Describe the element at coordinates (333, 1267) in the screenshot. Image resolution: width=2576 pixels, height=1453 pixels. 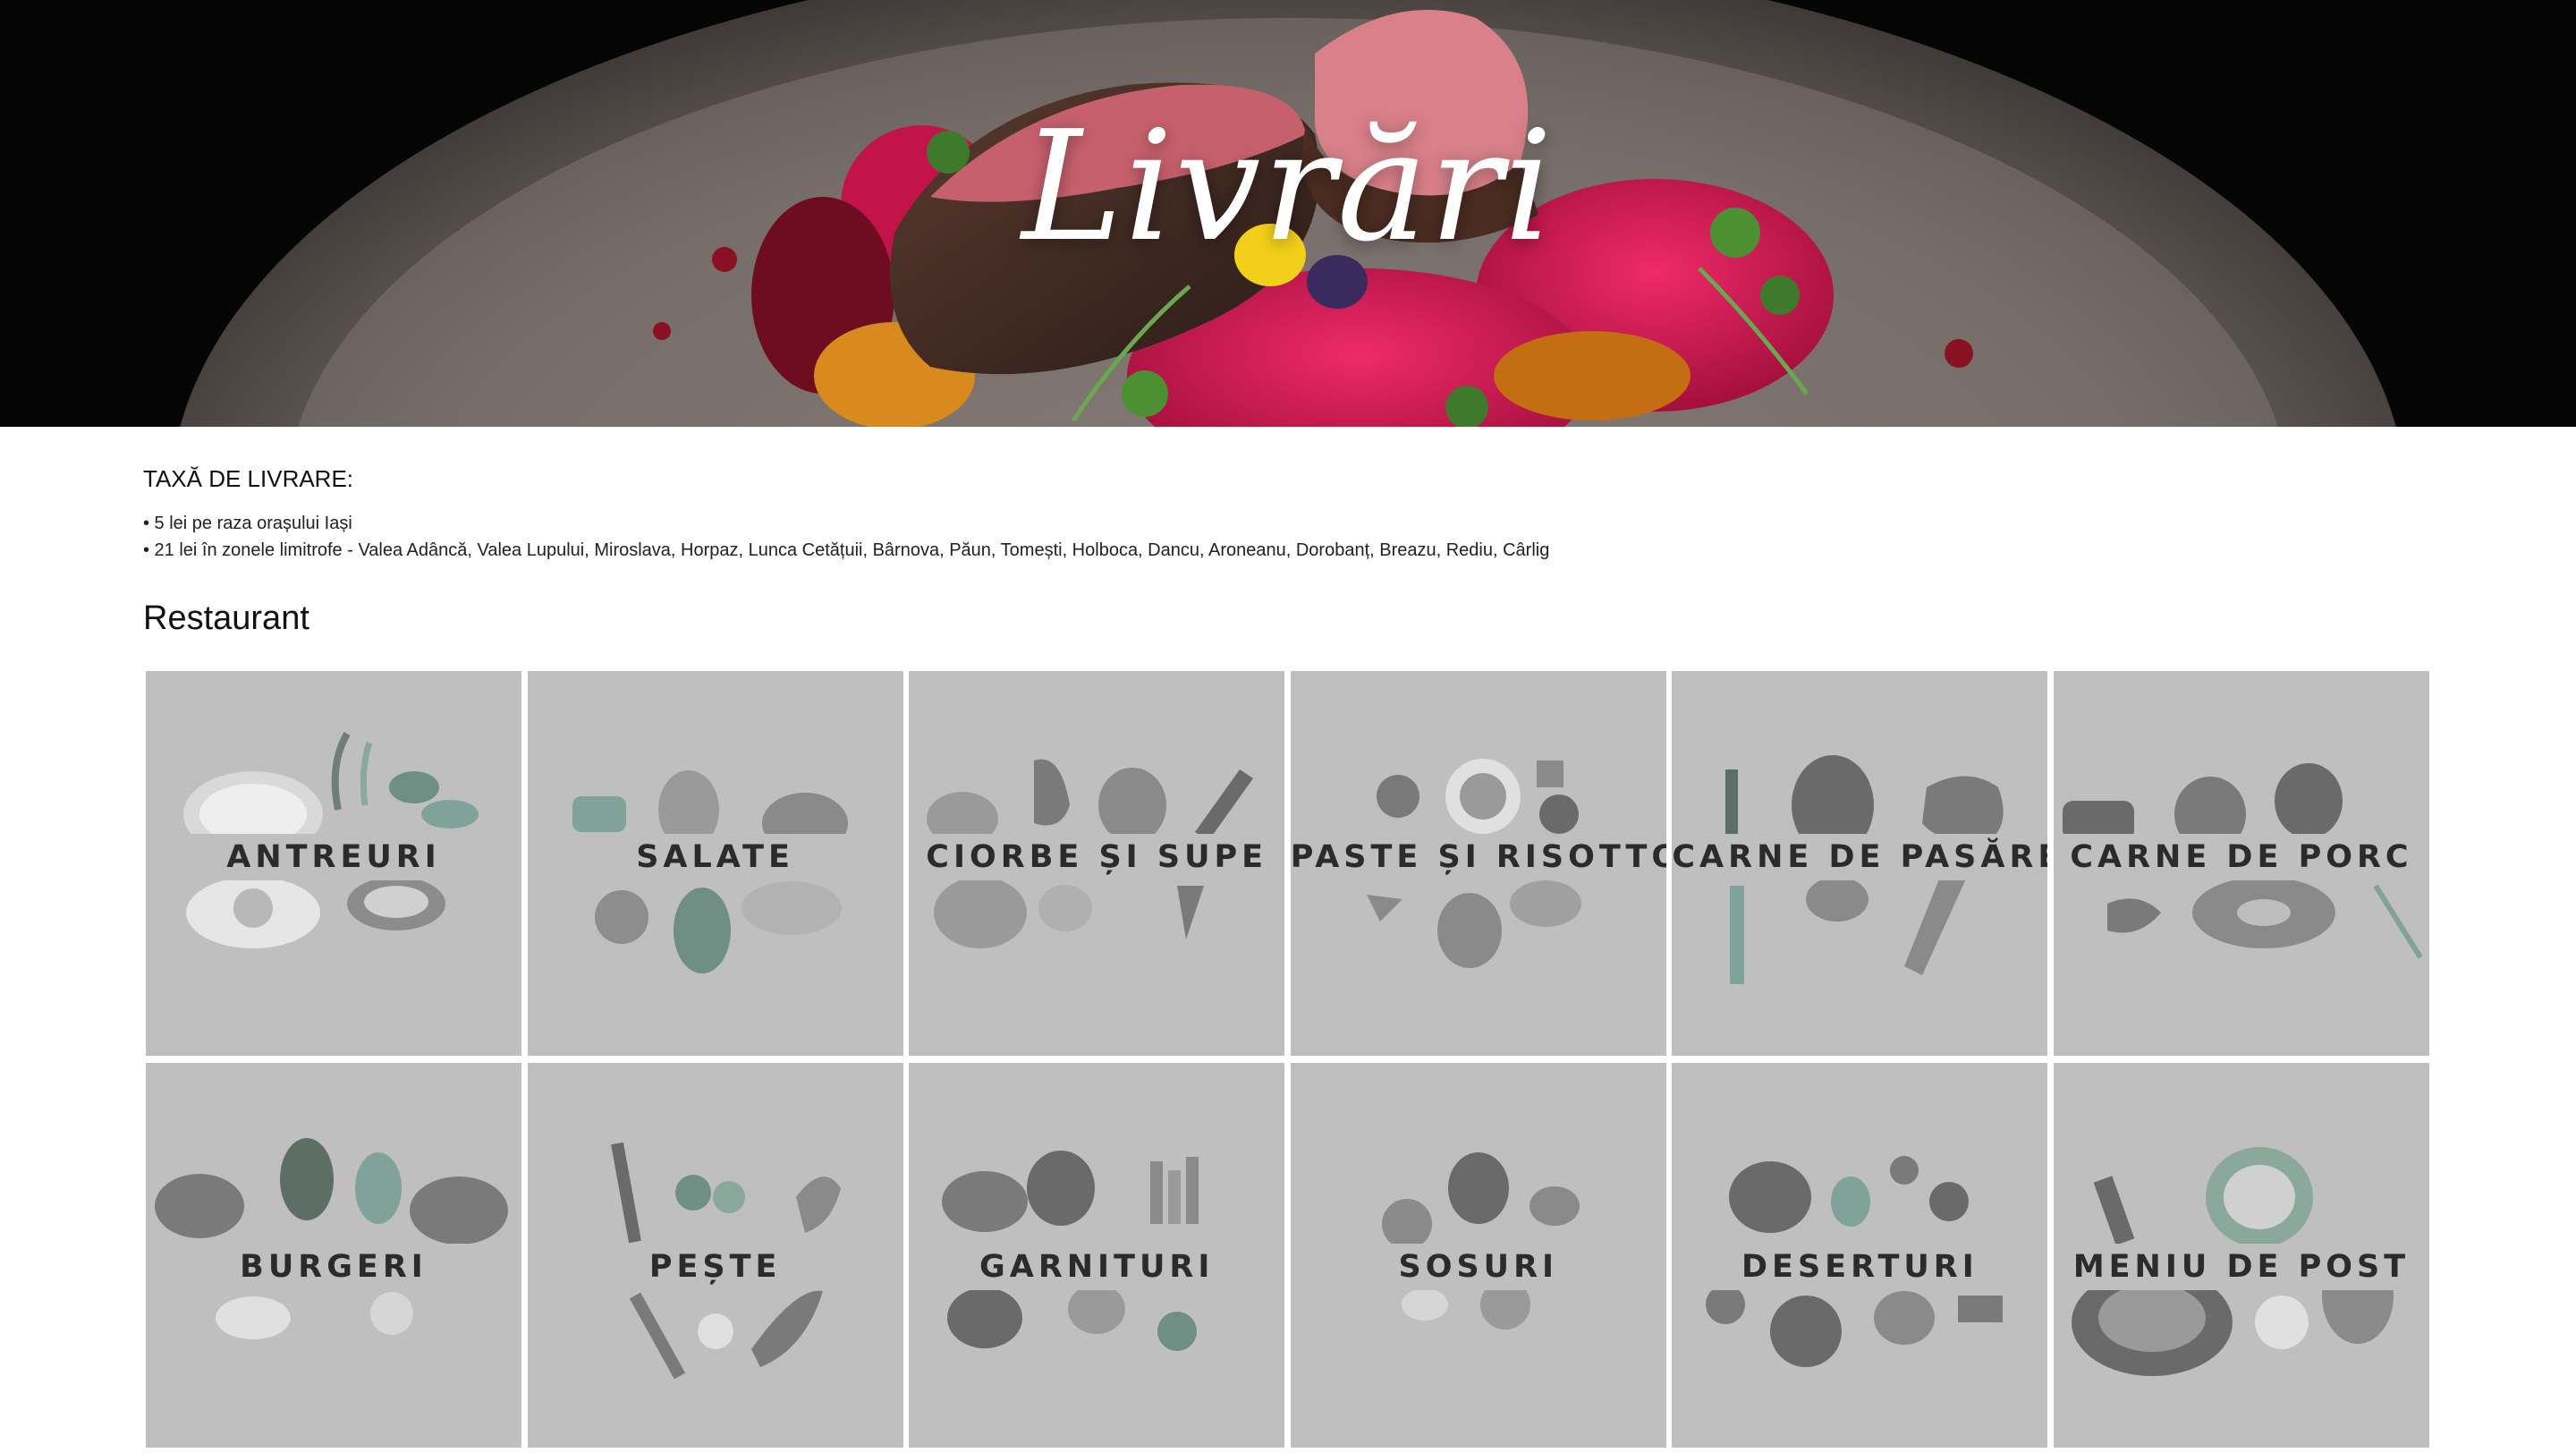
I see `category-label: BURGERI` at that location.